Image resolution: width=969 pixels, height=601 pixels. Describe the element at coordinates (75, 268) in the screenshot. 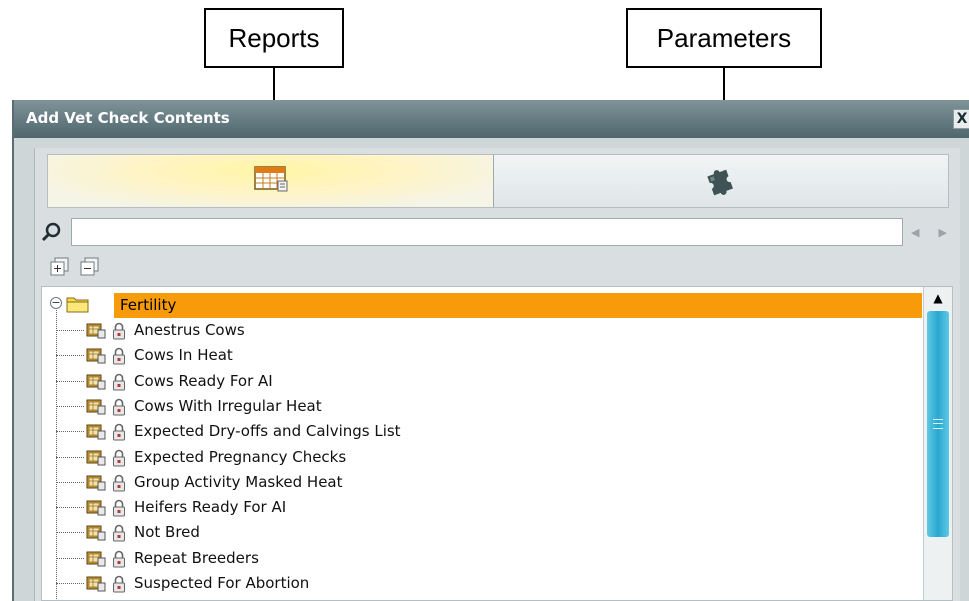

I see `tree-toolbar` at that location.